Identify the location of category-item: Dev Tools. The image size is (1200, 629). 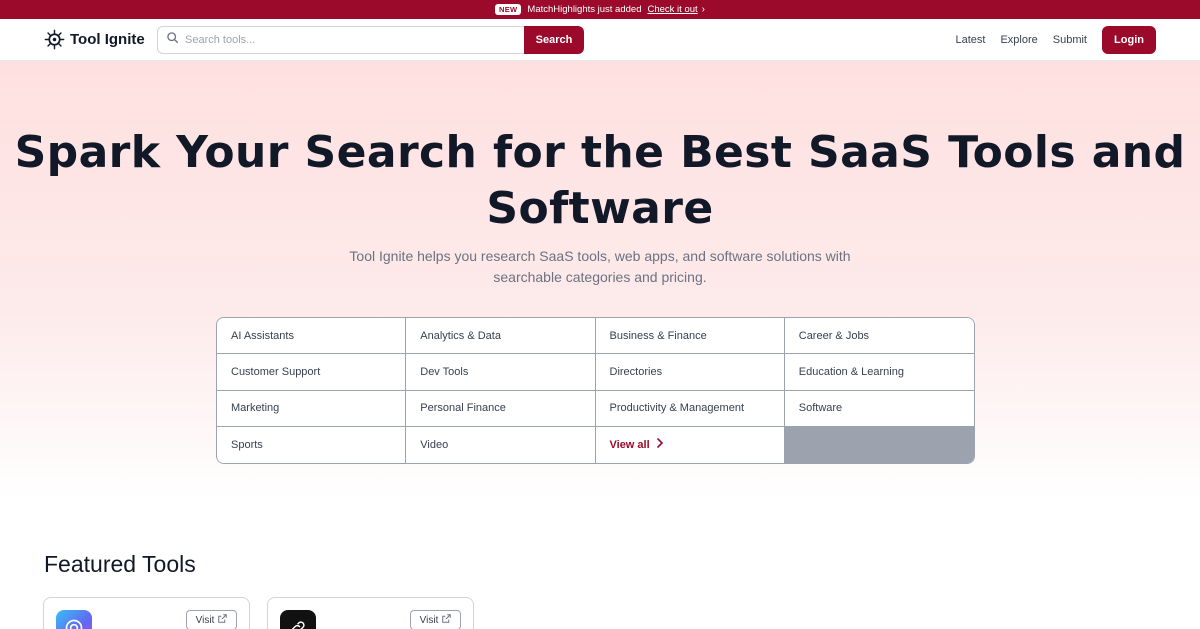
(501, 372).